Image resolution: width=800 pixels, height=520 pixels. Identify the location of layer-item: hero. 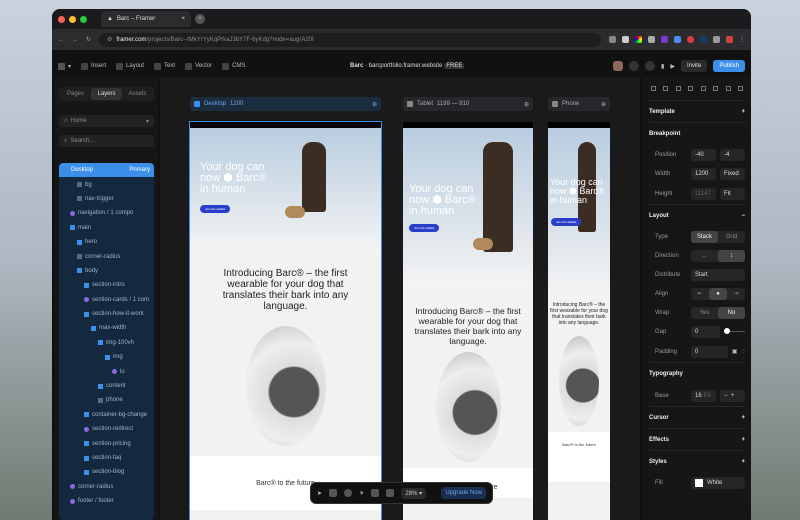
(106, 242).